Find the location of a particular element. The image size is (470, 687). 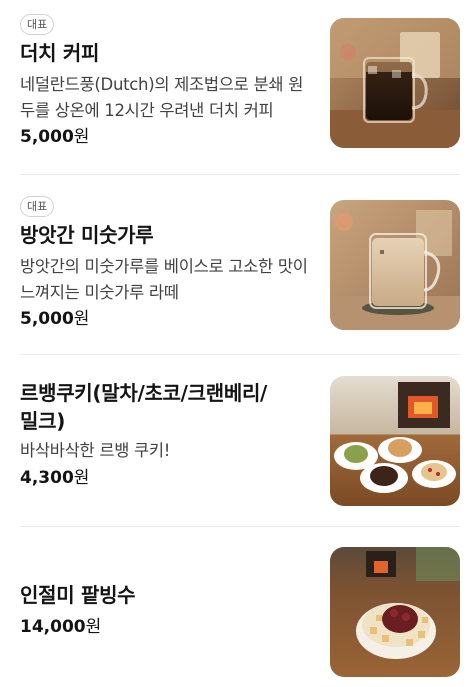

menu-item-info: 르뱅쿠키(말차/초코/크랜베리/밀크) 바삭바삭한 르뱅 쿠키! 4,300원 is located at coordinates (166, 434).